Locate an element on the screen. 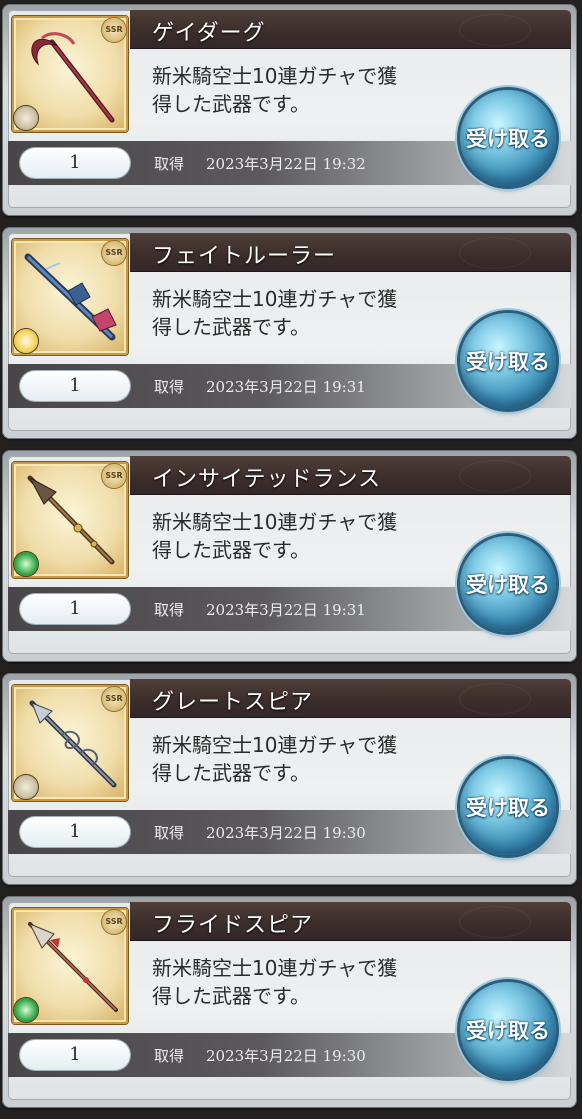 The width and height of the screenshot is (582, 1119). item-name: インサイテッドランス is located at coordinates (267, 479).